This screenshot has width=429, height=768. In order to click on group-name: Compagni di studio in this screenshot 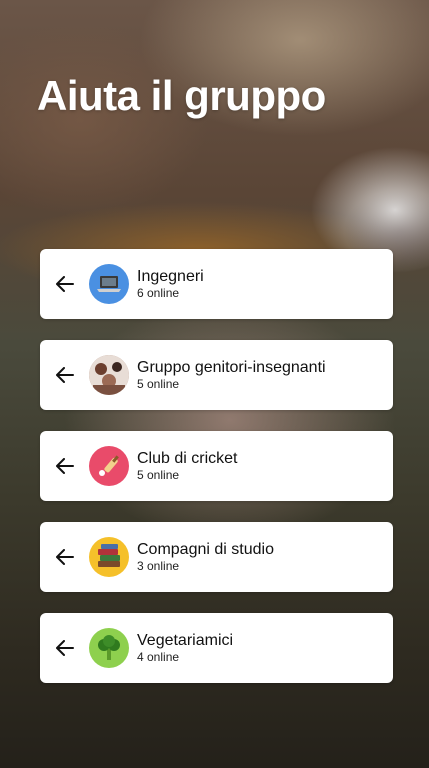, I will do `click(205, 549)`.